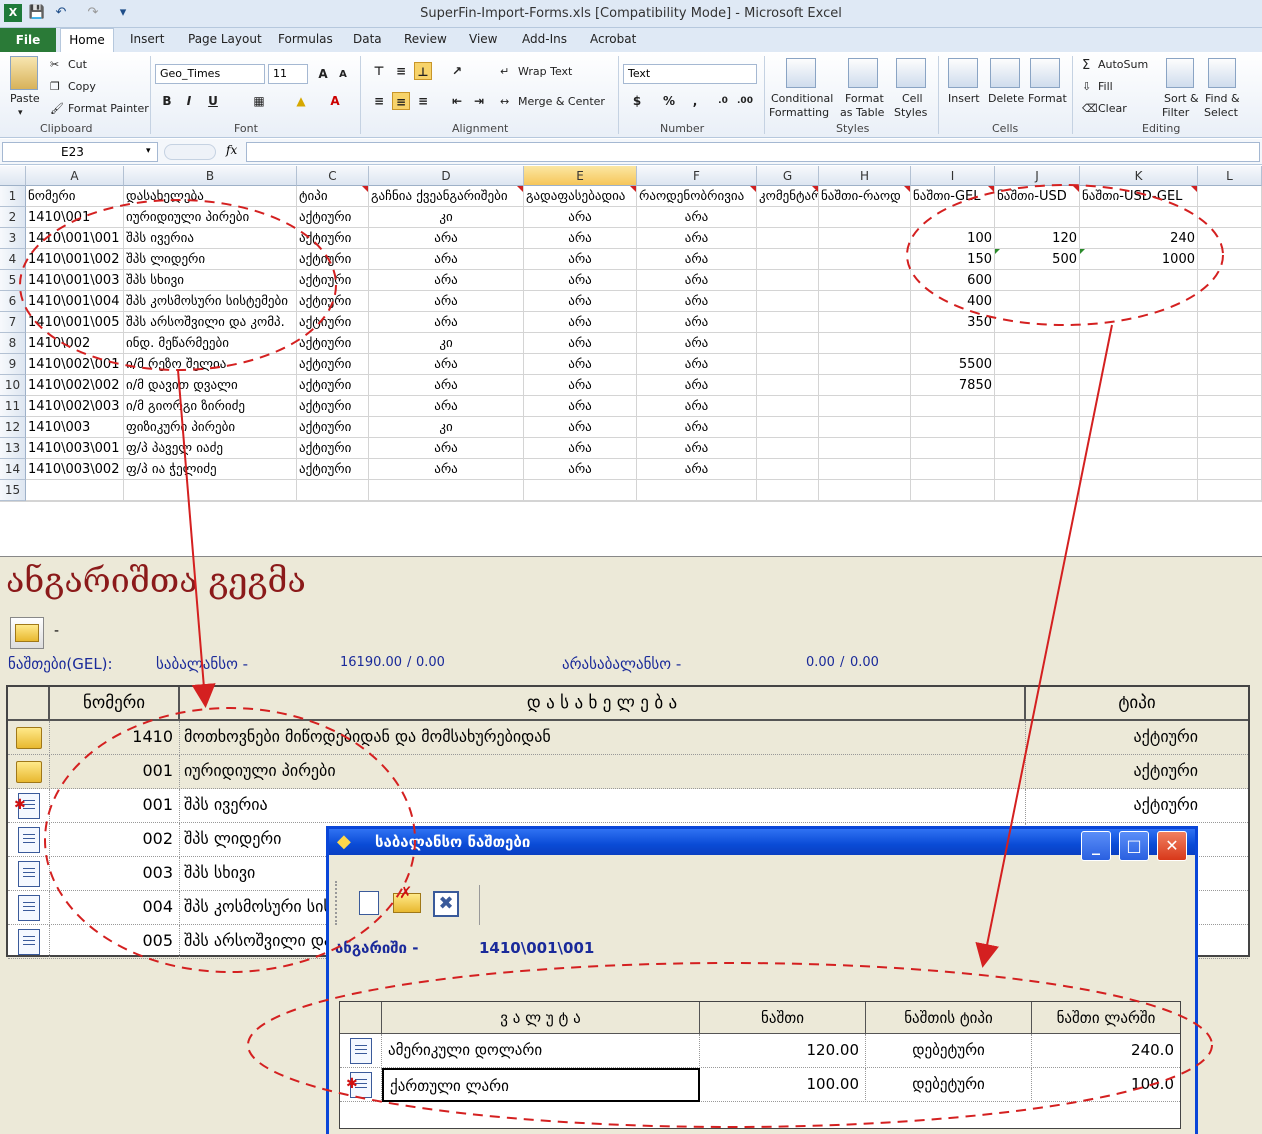 The height and width of the screenshot is (1134, 1262). Describe the element at coordinates (911, 73) in the screenshot. I see `cell-styles-icon` at that location.